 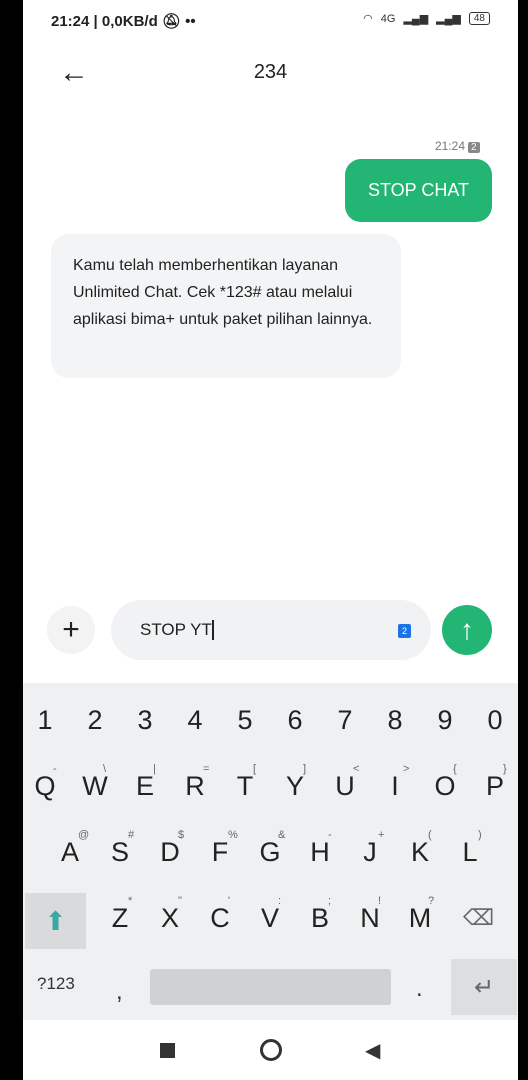 I want to click on back-triangle-icon: ◀, so click(x=372, y=1050).